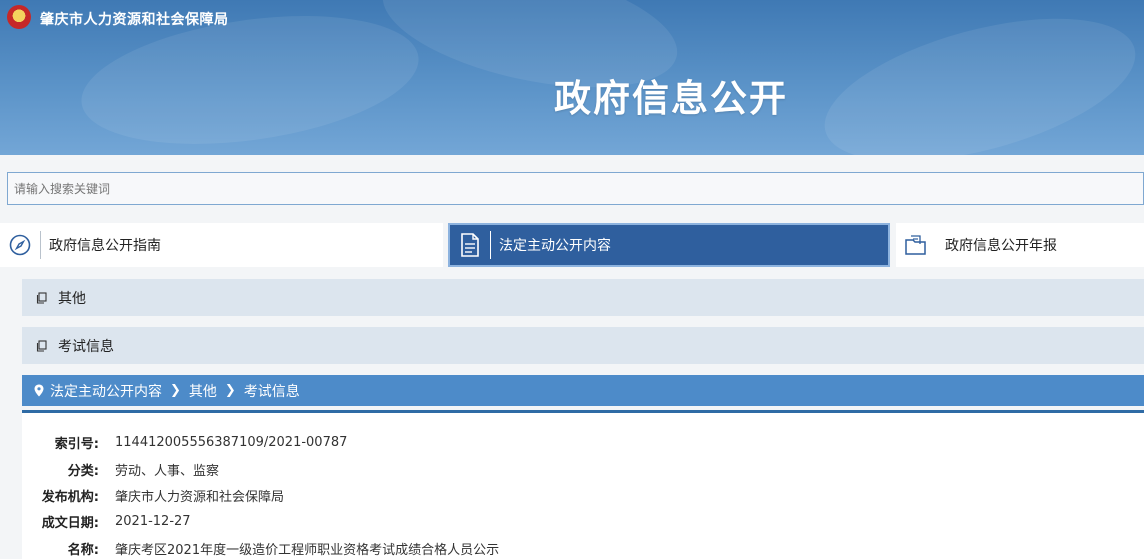  Describe the element at coordinates (307, 550) in the screenshot. I see `detail-value: 肇庆考区2021年度一级造价工程师职业资格考试成绩合格人员公示` at that location.